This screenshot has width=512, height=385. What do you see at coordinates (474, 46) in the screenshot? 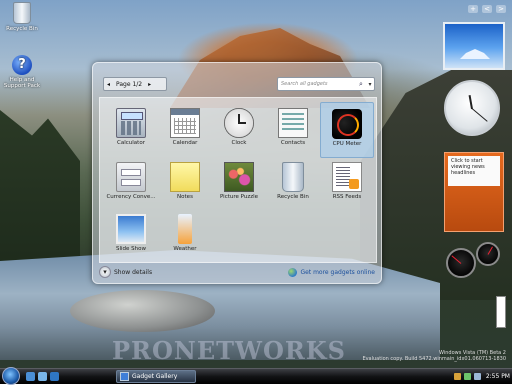
I see `slideshow-gadget` at bounding box center [474, 46].